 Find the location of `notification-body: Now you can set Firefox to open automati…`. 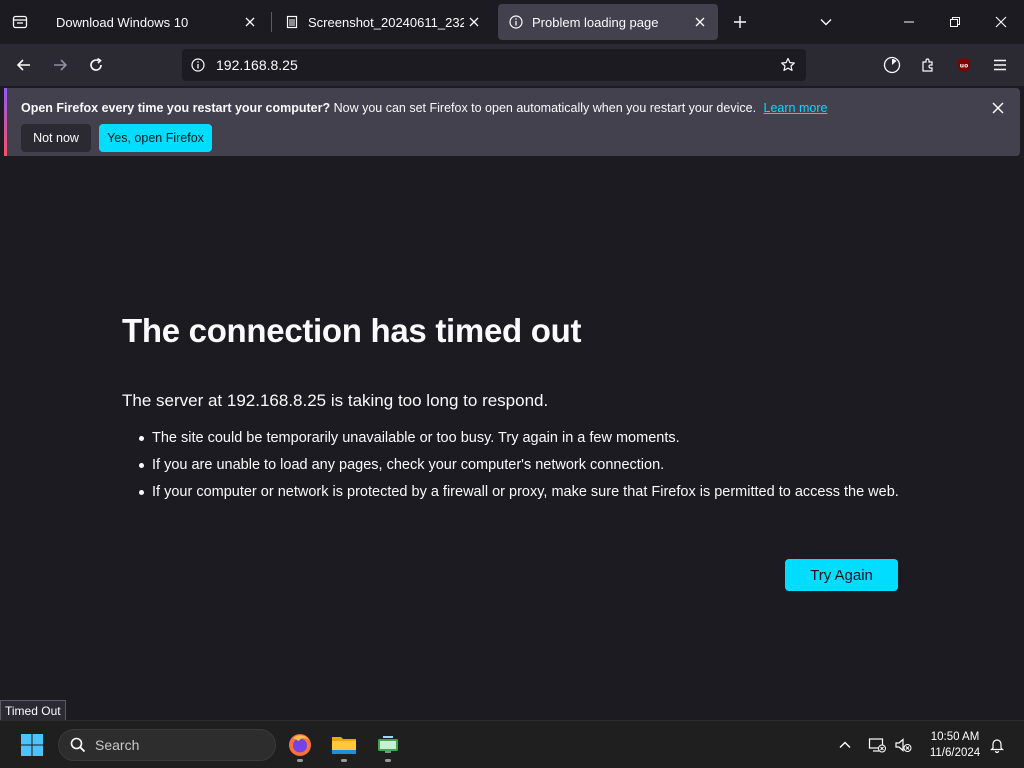

notification-body: Now you can set Firefox to open automati… is located at coordinates (545, 108).